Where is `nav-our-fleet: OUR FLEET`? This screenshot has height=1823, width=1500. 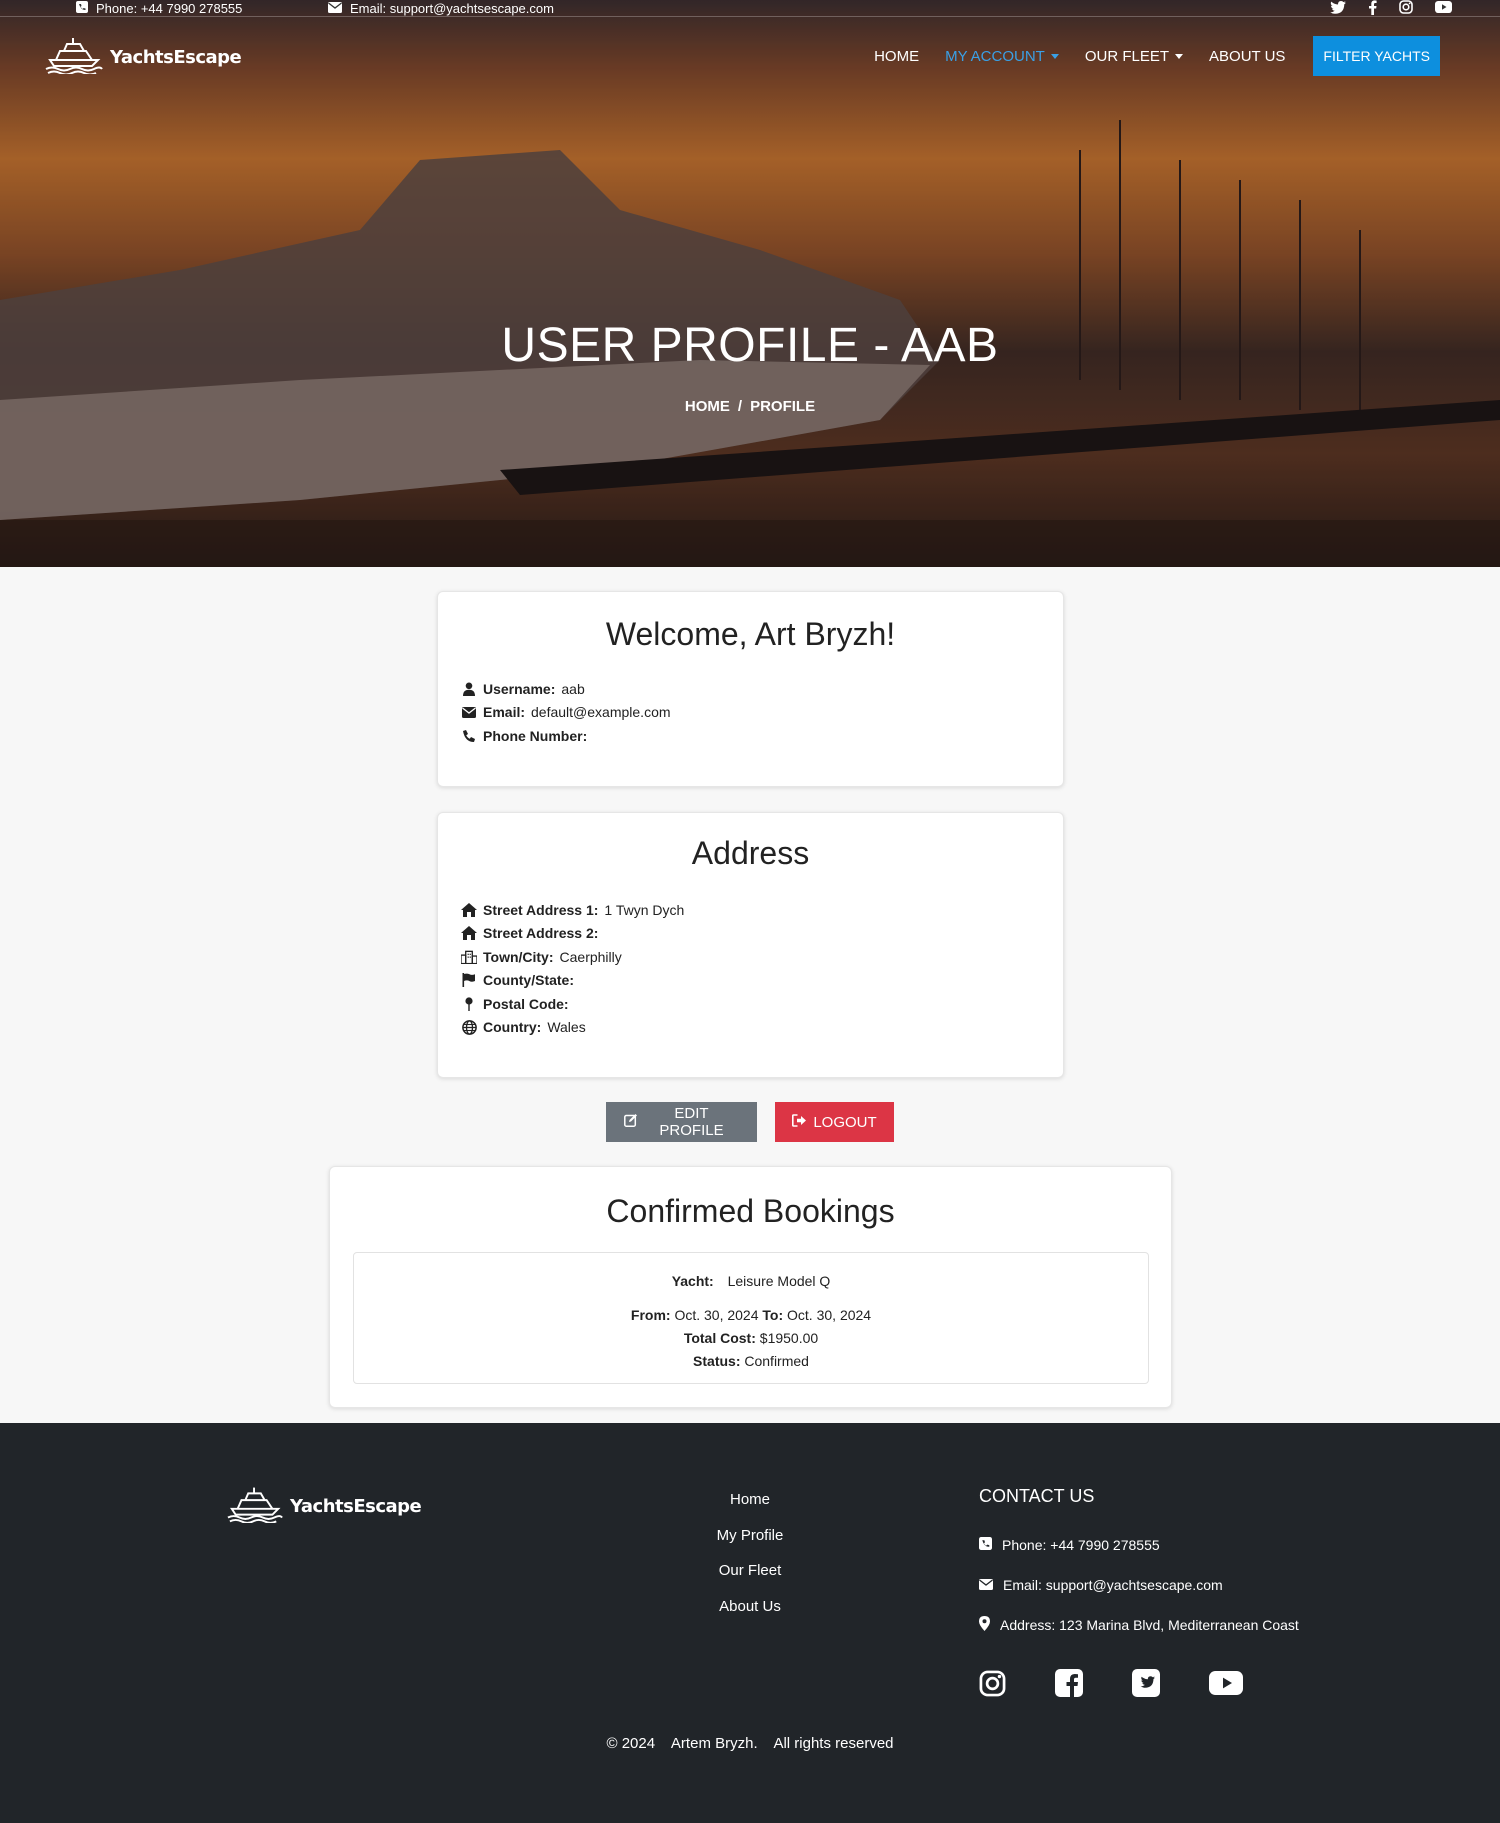
nav-our-fleet: OUR FLEET is located at coordinates (1134, 56).